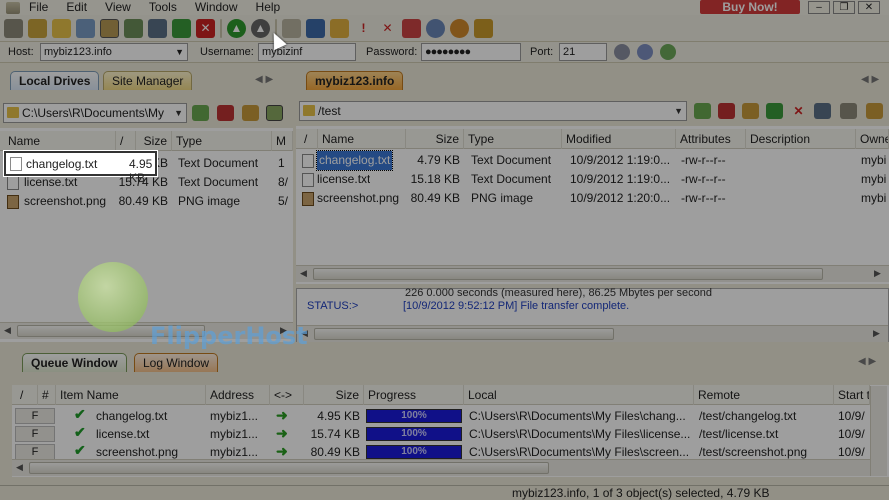 The height and width of the screenshot is (500, 889). What do you see at coordinates (61, 28) in the screenshot?
I see `new-site-icon` at bounding box center [61, 28].